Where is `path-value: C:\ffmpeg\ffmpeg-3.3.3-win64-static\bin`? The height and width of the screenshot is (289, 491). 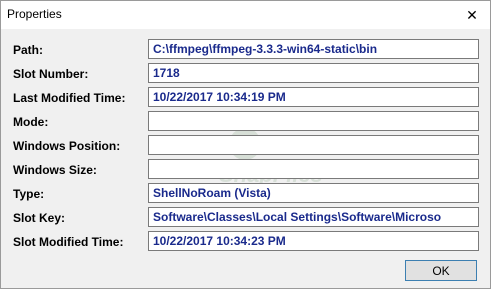 path-value: C:\ffmpeg\ffmpeg-3.3.3-win64-static\bin is located at coordinates (265, 49).